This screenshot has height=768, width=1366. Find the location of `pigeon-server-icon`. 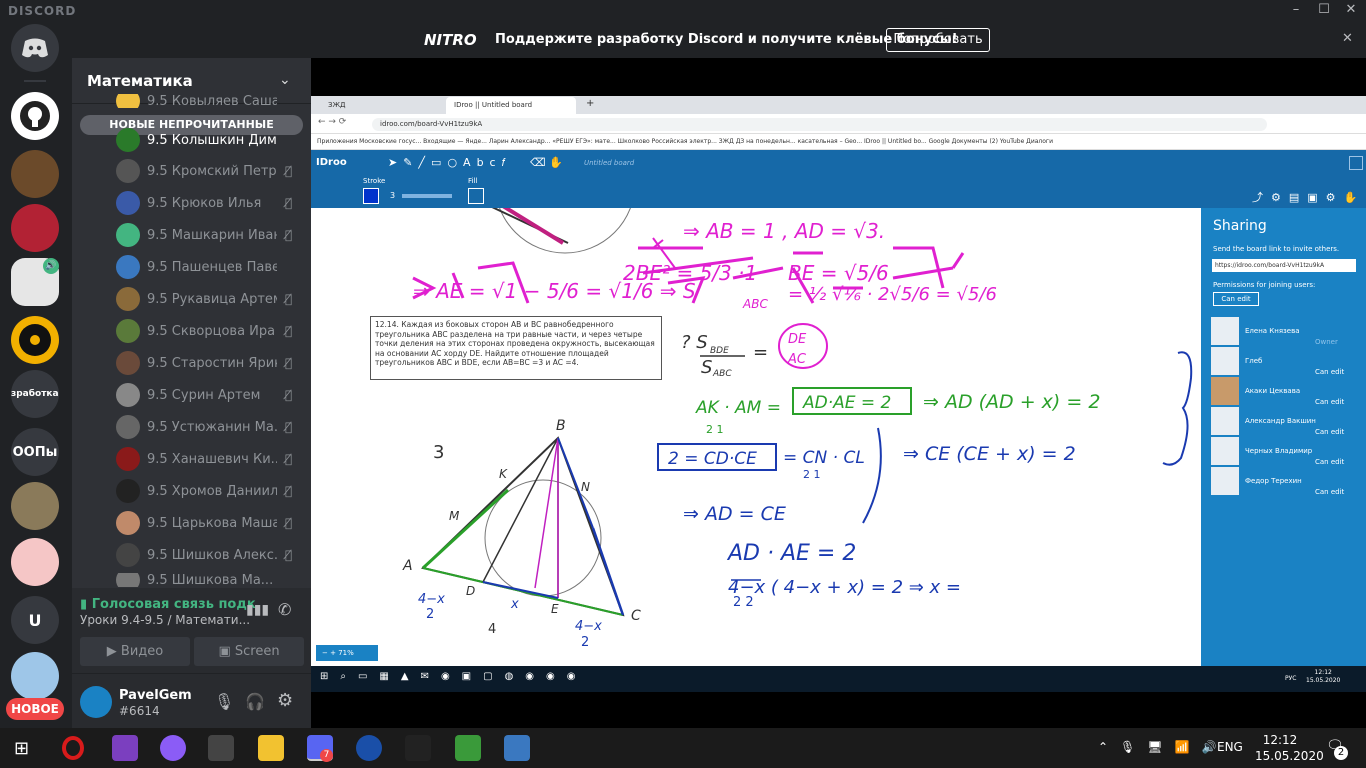

pigeon-server-icon is located at coordinates (35, 676).